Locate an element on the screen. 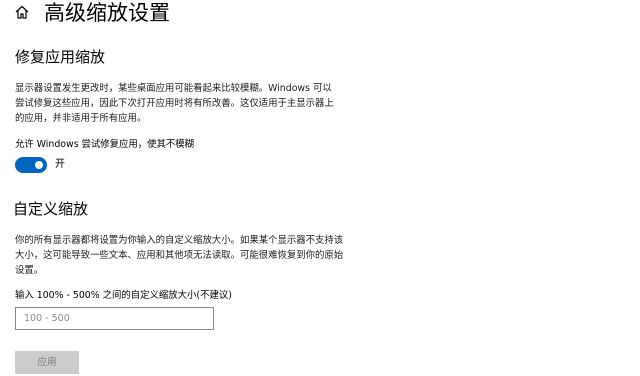 This screenshot has width=640, height=376. toggle-state-text: 开 is located at coordinates (60, 164).